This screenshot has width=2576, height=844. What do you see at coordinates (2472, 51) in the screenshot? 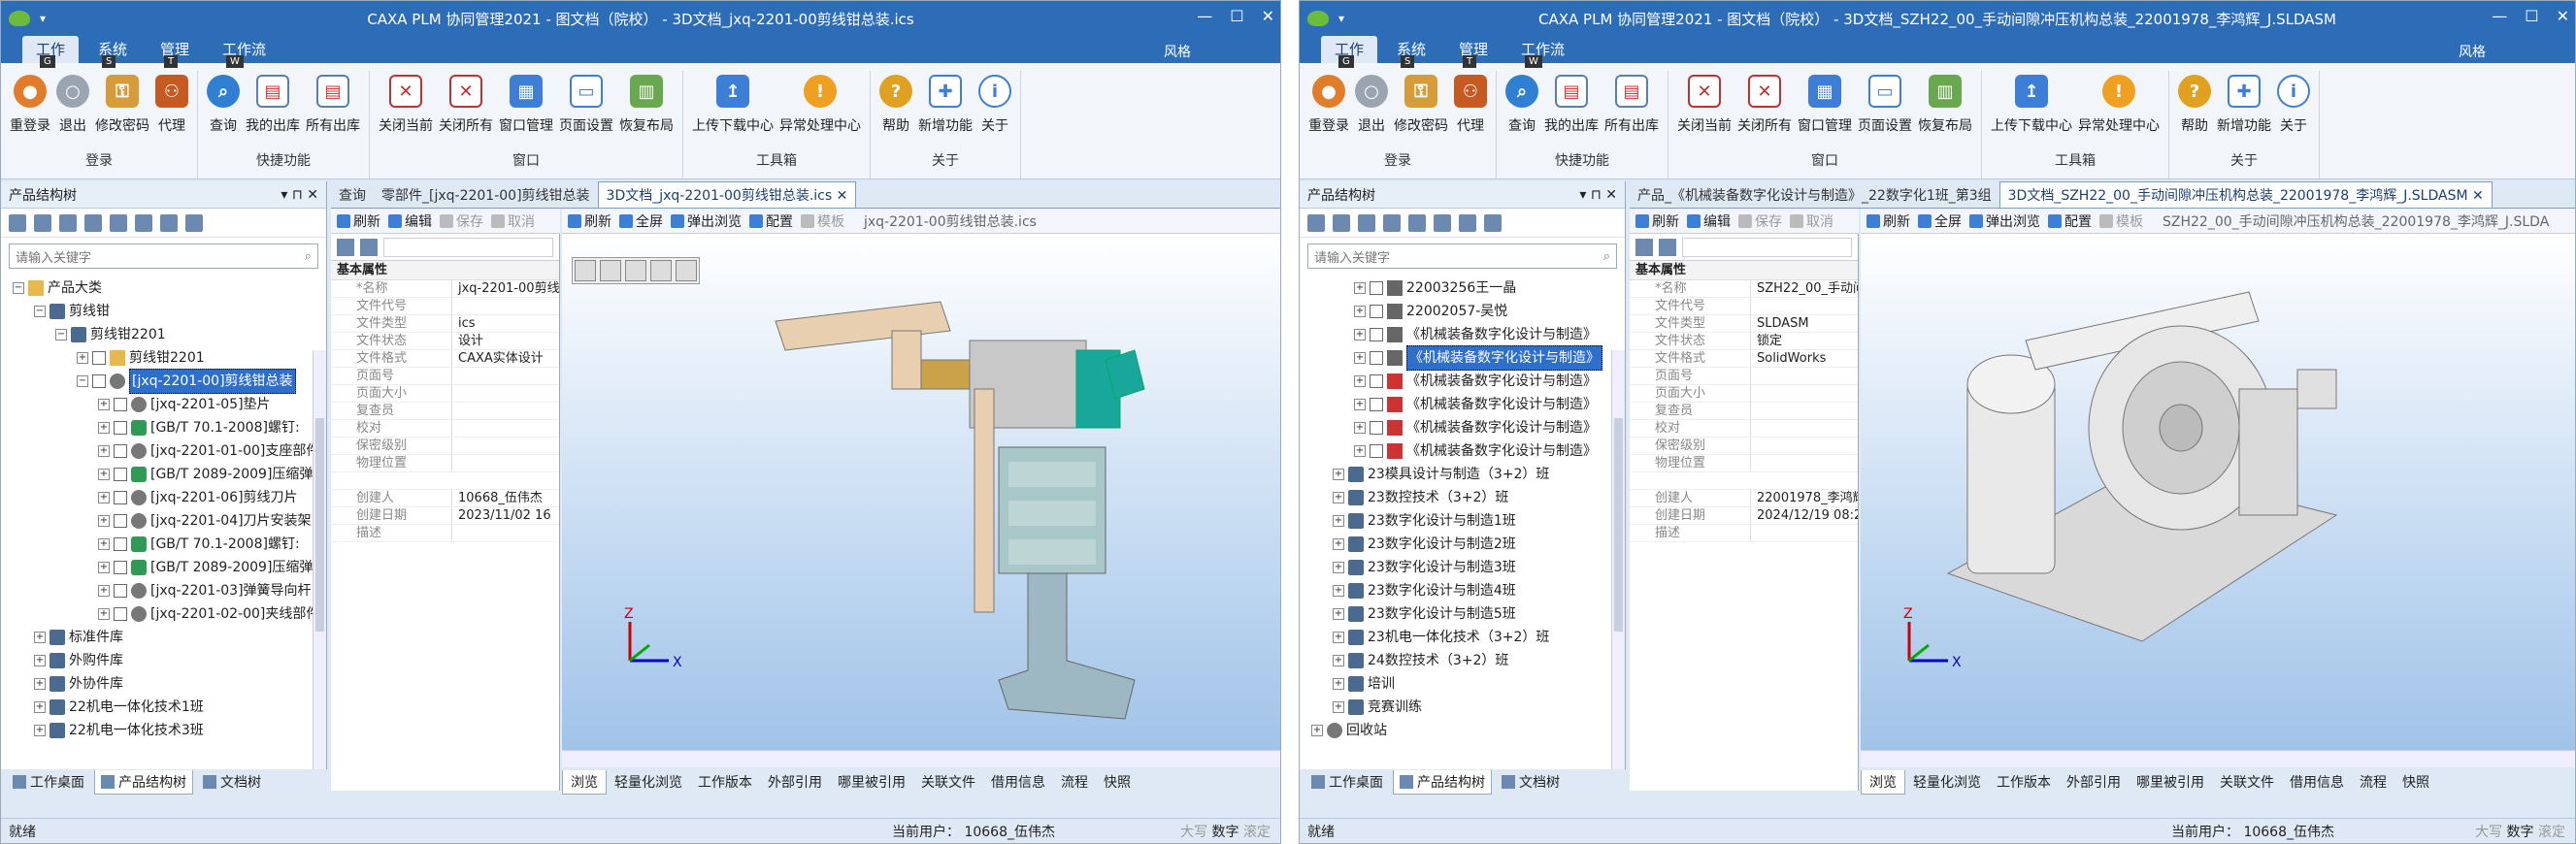
I see `style-menu: 风格` at bounding box center [2472, 51].